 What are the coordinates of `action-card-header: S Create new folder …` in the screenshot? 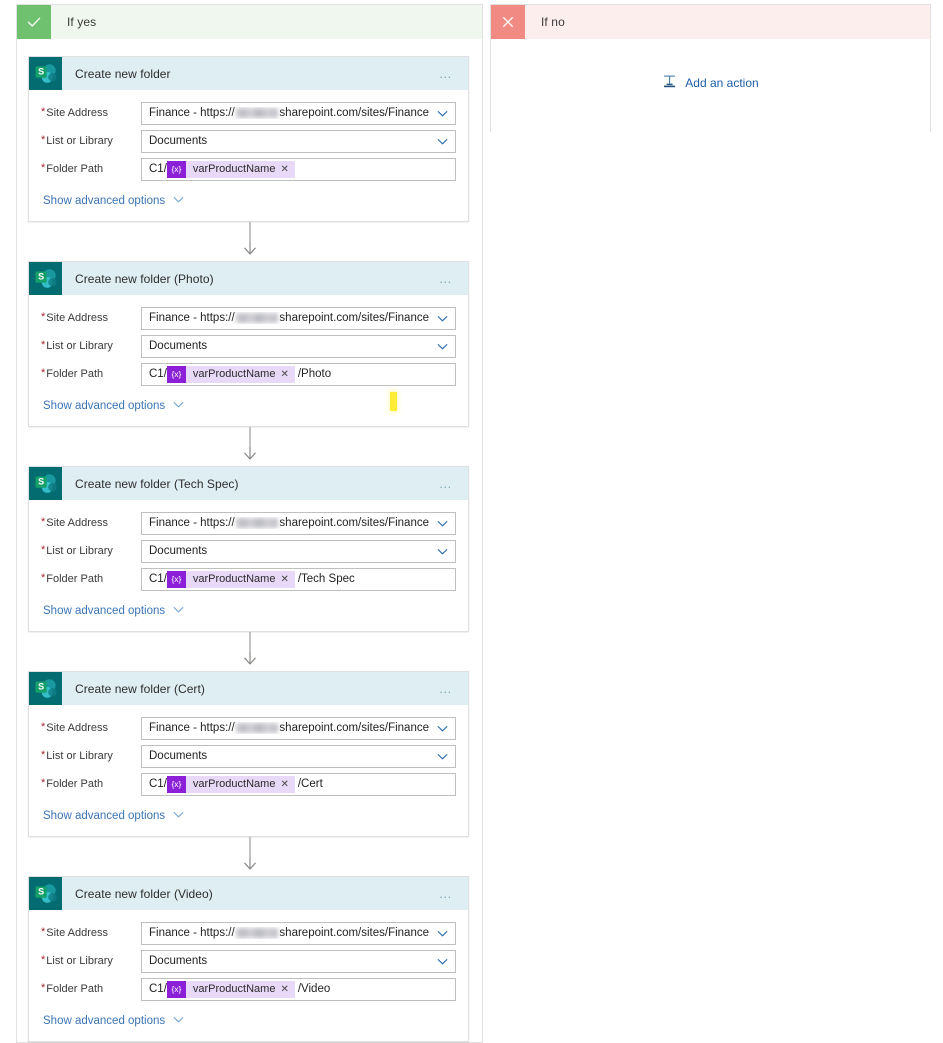 It's located at (248, 73).